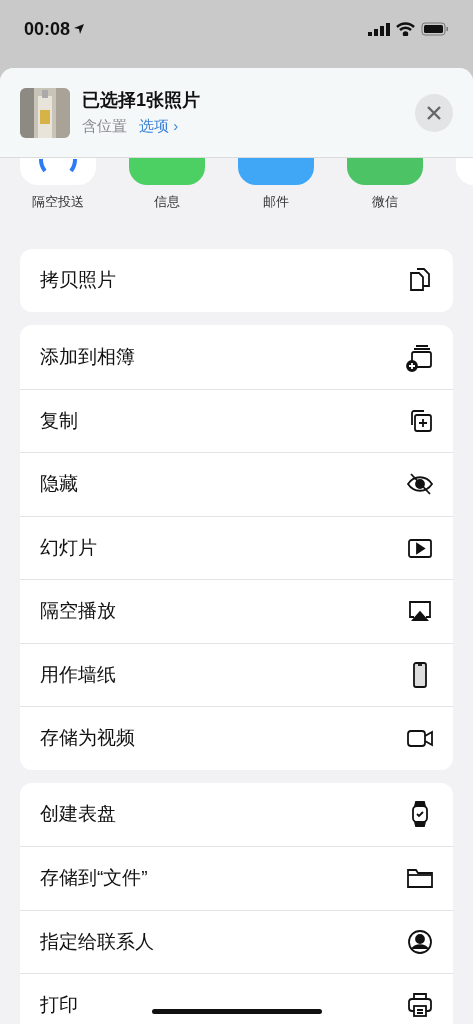 Image resolution: width=473 pixels, height=1024 pixels. I want to click on action-label: 拷贝照片, so click(78, 280).